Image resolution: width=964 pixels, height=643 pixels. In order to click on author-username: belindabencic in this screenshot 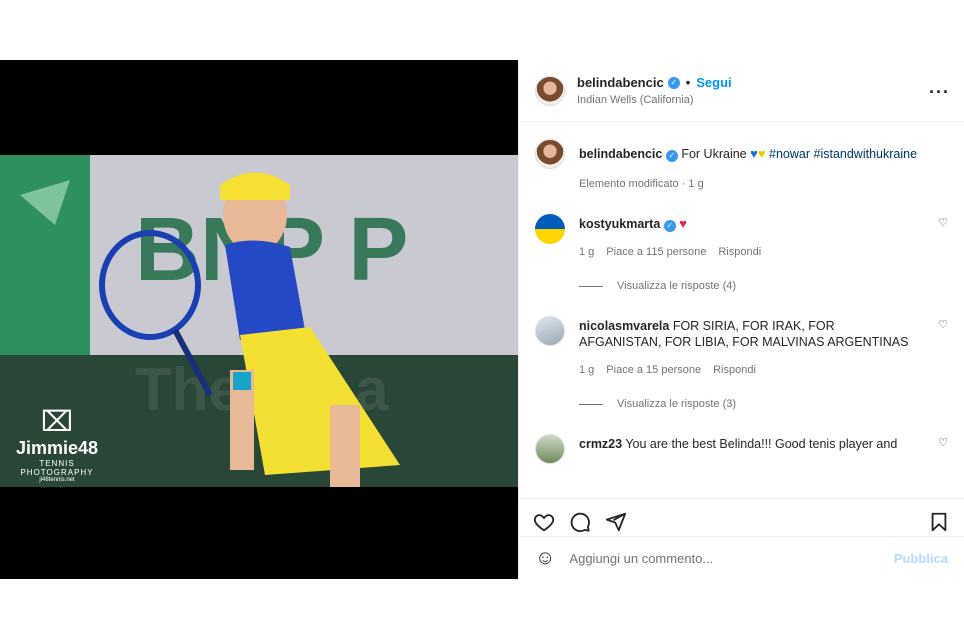, I will do `click(620, 82)`.